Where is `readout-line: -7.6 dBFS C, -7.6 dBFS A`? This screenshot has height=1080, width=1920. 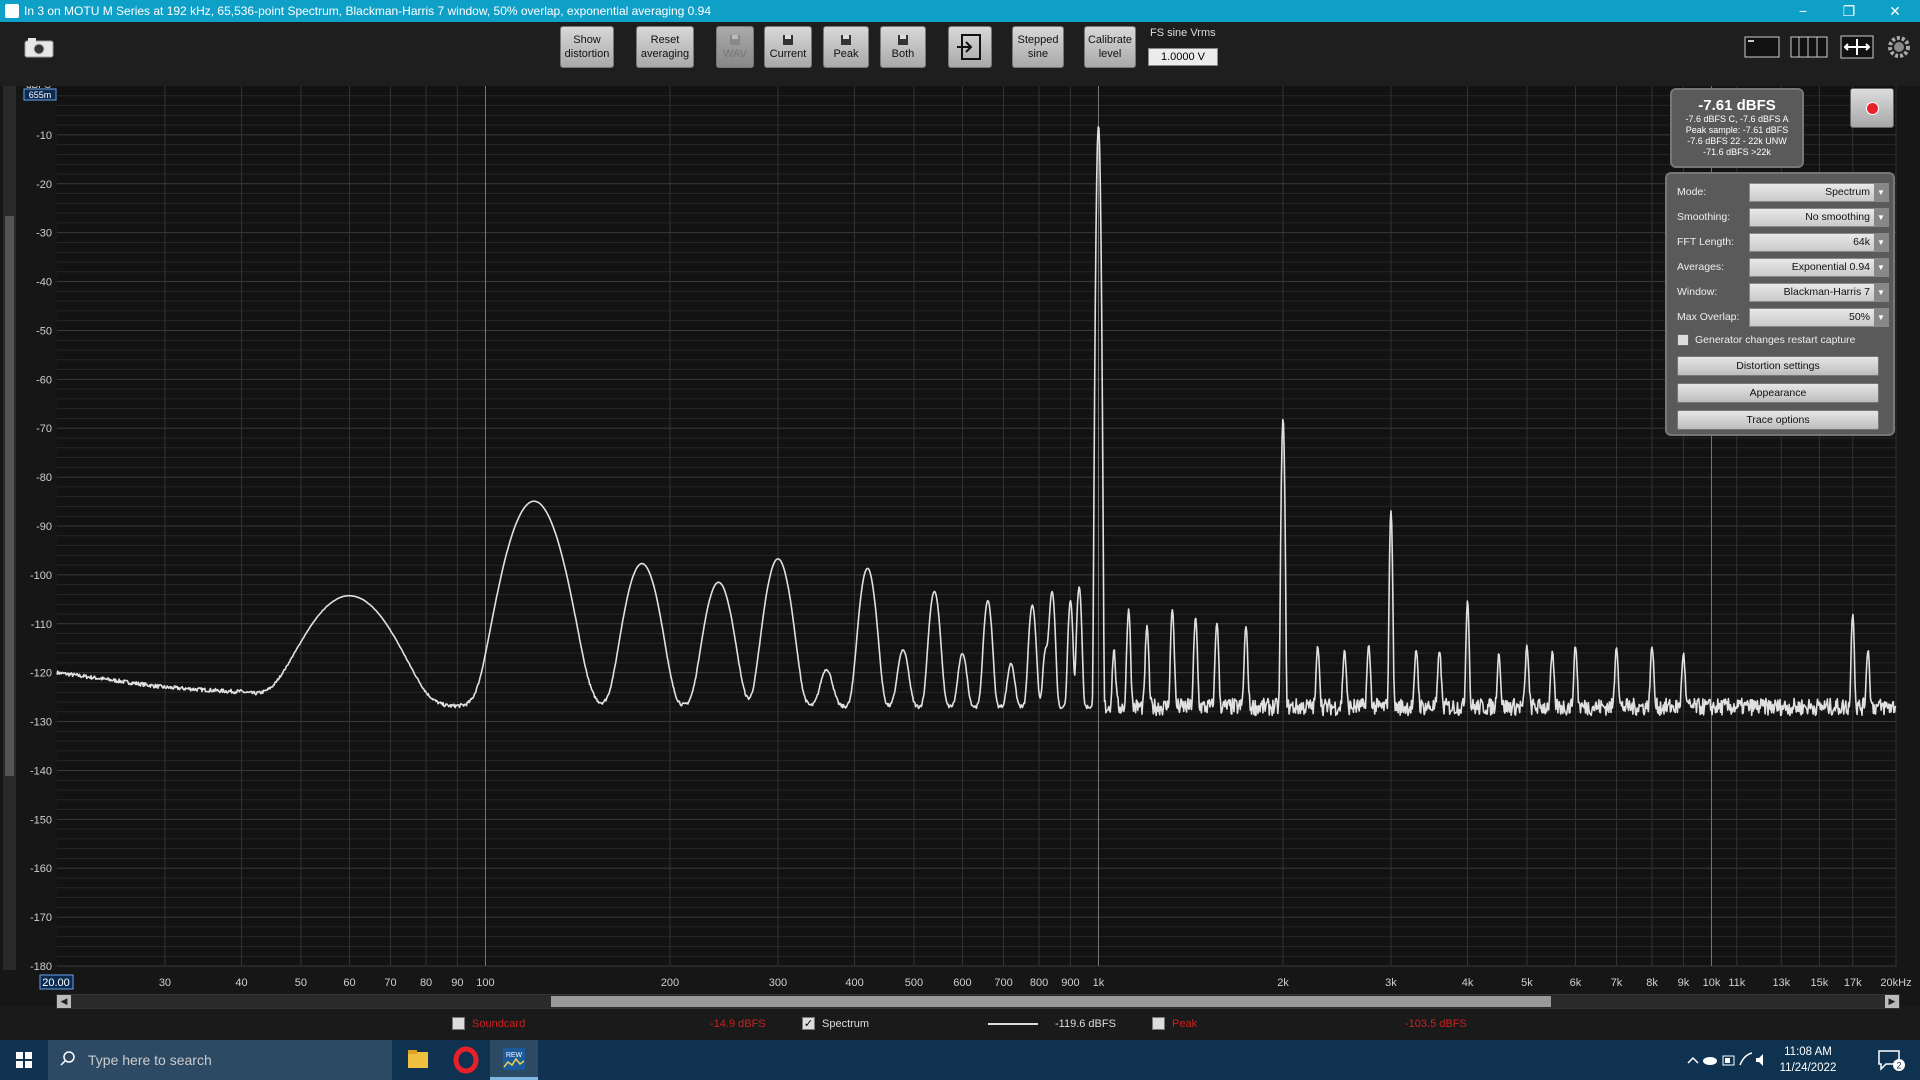 readout-line: -7.6 dBFS C, -7.6 dBFS A is located at coordinates (1737, 119).